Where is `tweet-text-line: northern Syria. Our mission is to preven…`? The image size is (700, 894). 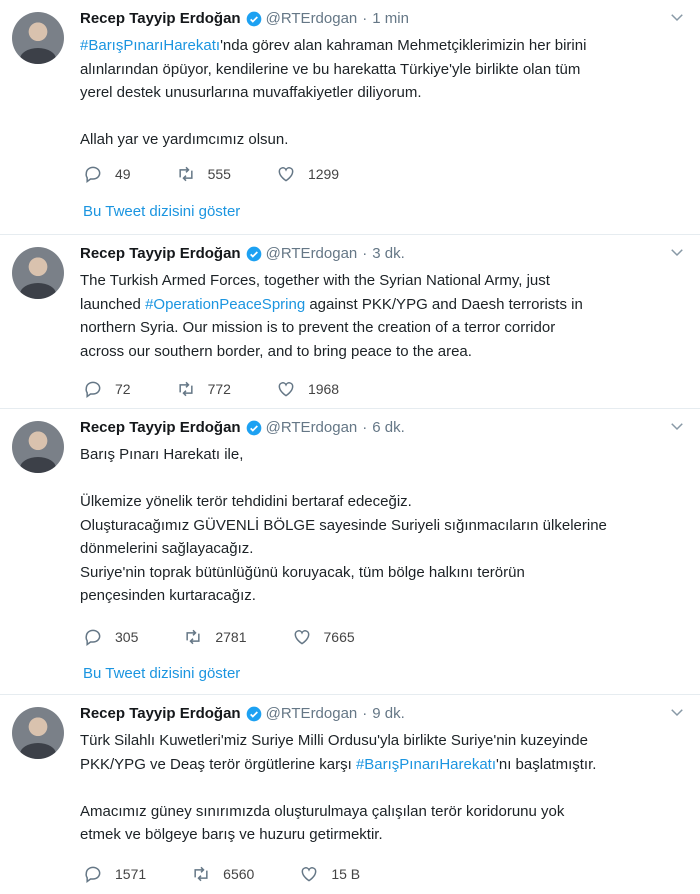 tweet-text-line: northern Syria. Our mission is to preven… is located at coordinates (318, 327).